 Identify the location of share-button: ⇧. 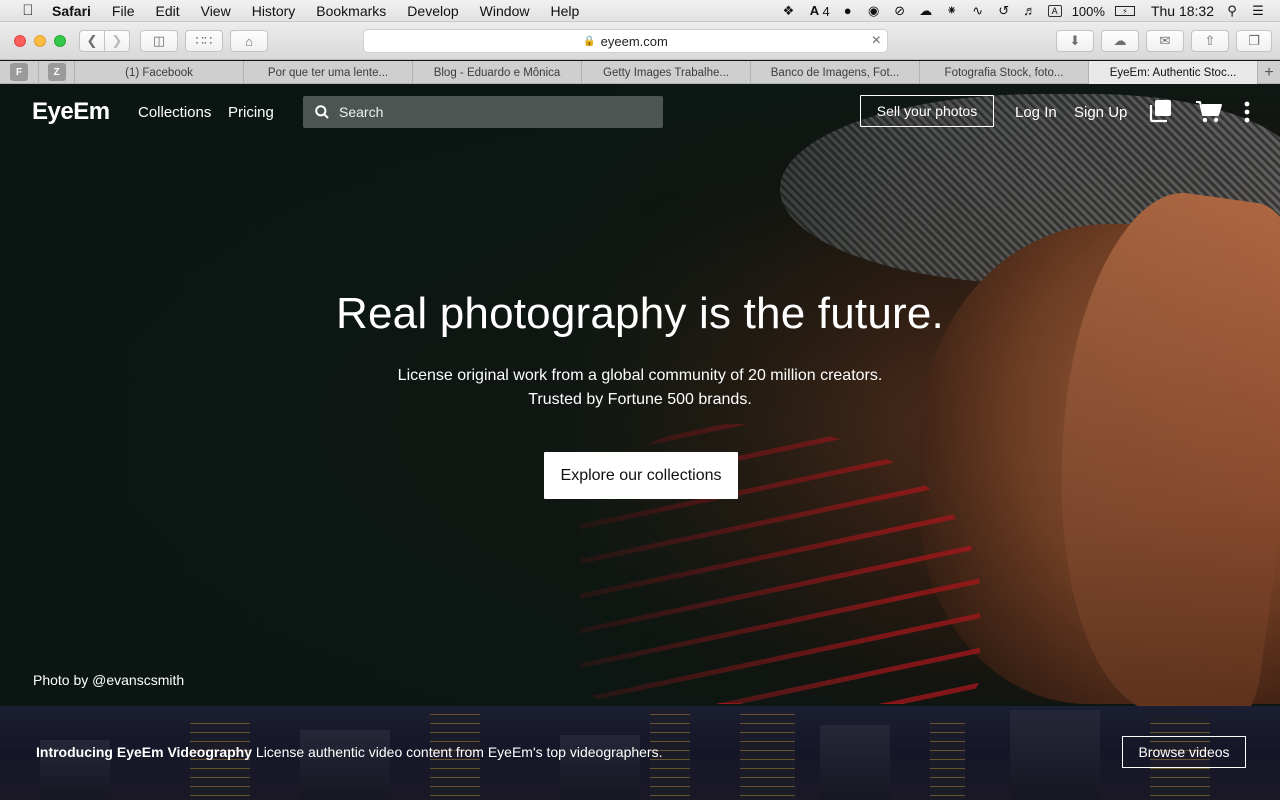
(1210, 41).